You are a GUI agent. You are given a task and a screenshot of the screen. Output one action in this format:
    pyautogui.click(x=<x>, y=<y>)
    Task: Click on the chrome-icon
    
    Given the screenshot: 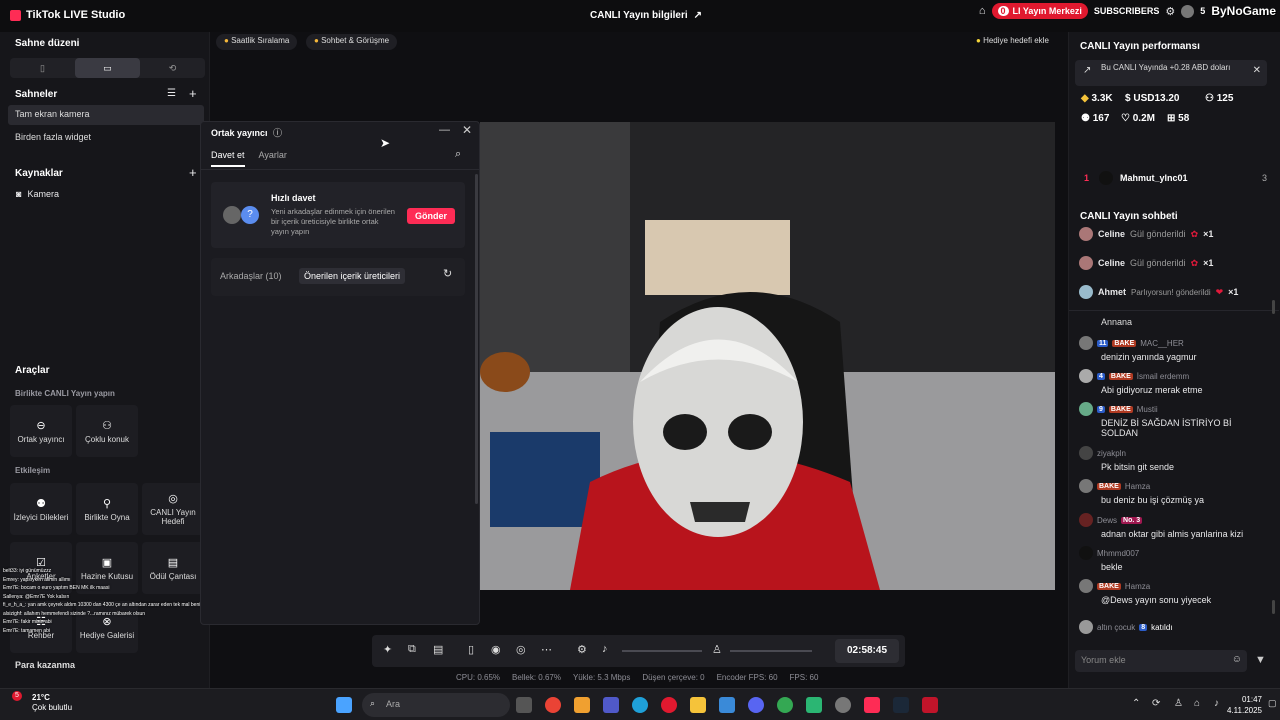 What is the action you would take?
    pyautogui.click(x=553, y=705)
    